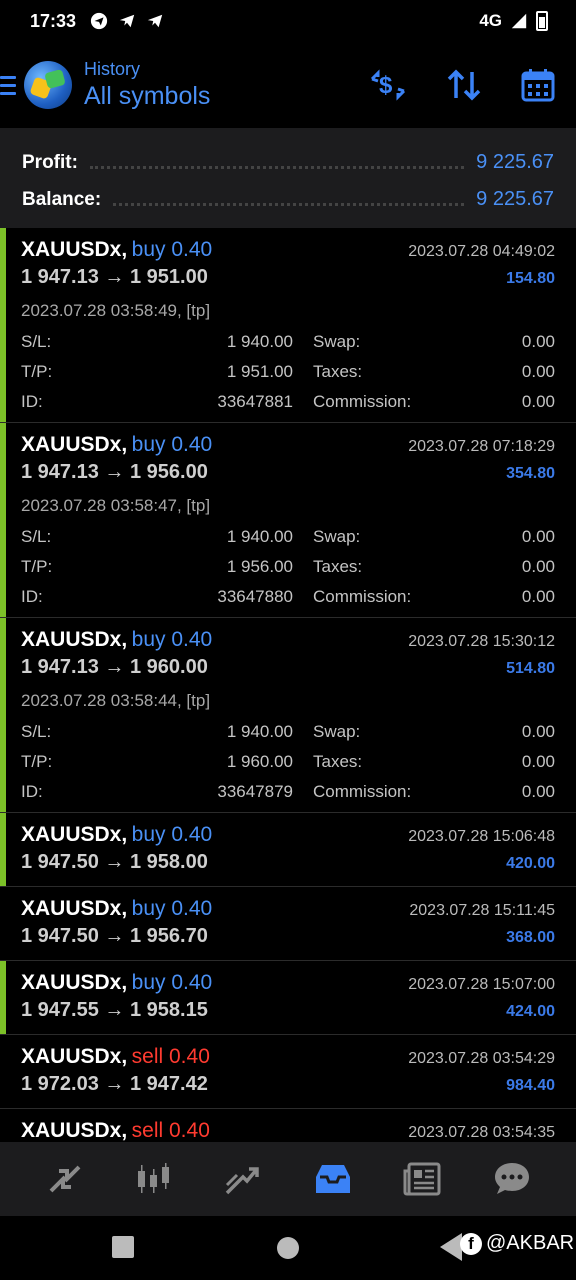  What do you see at coordinates (288, 21) in the screenshot?
I see `status-bar: 17:33 4G` at bounding box center [288, 21].